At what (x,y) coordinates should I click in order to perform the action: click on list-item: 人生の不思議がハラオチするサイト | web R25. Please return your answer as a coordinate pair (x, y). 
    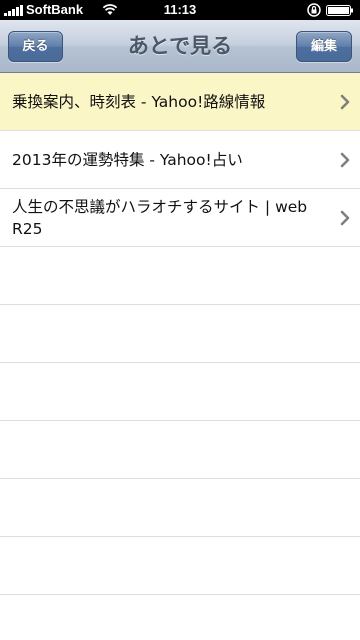
    Looking at the image, I should click on (180, 218).